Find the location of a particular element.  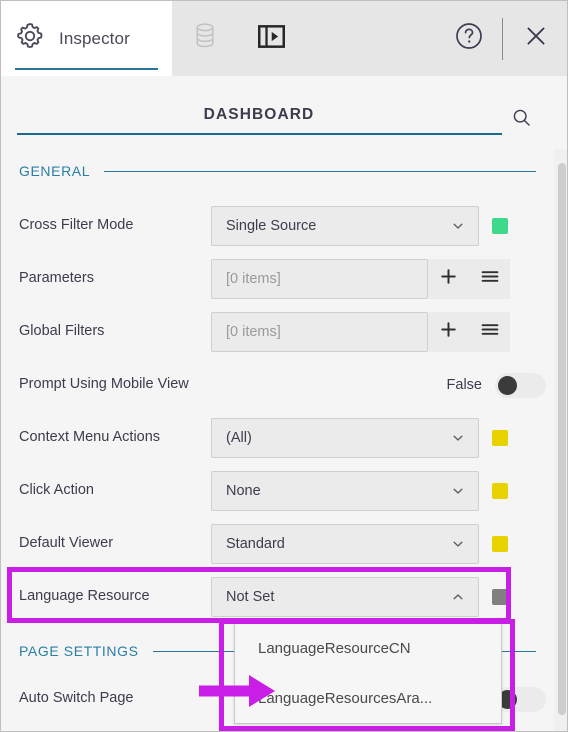

help-circle-icon is located at coordinates (469, 38).